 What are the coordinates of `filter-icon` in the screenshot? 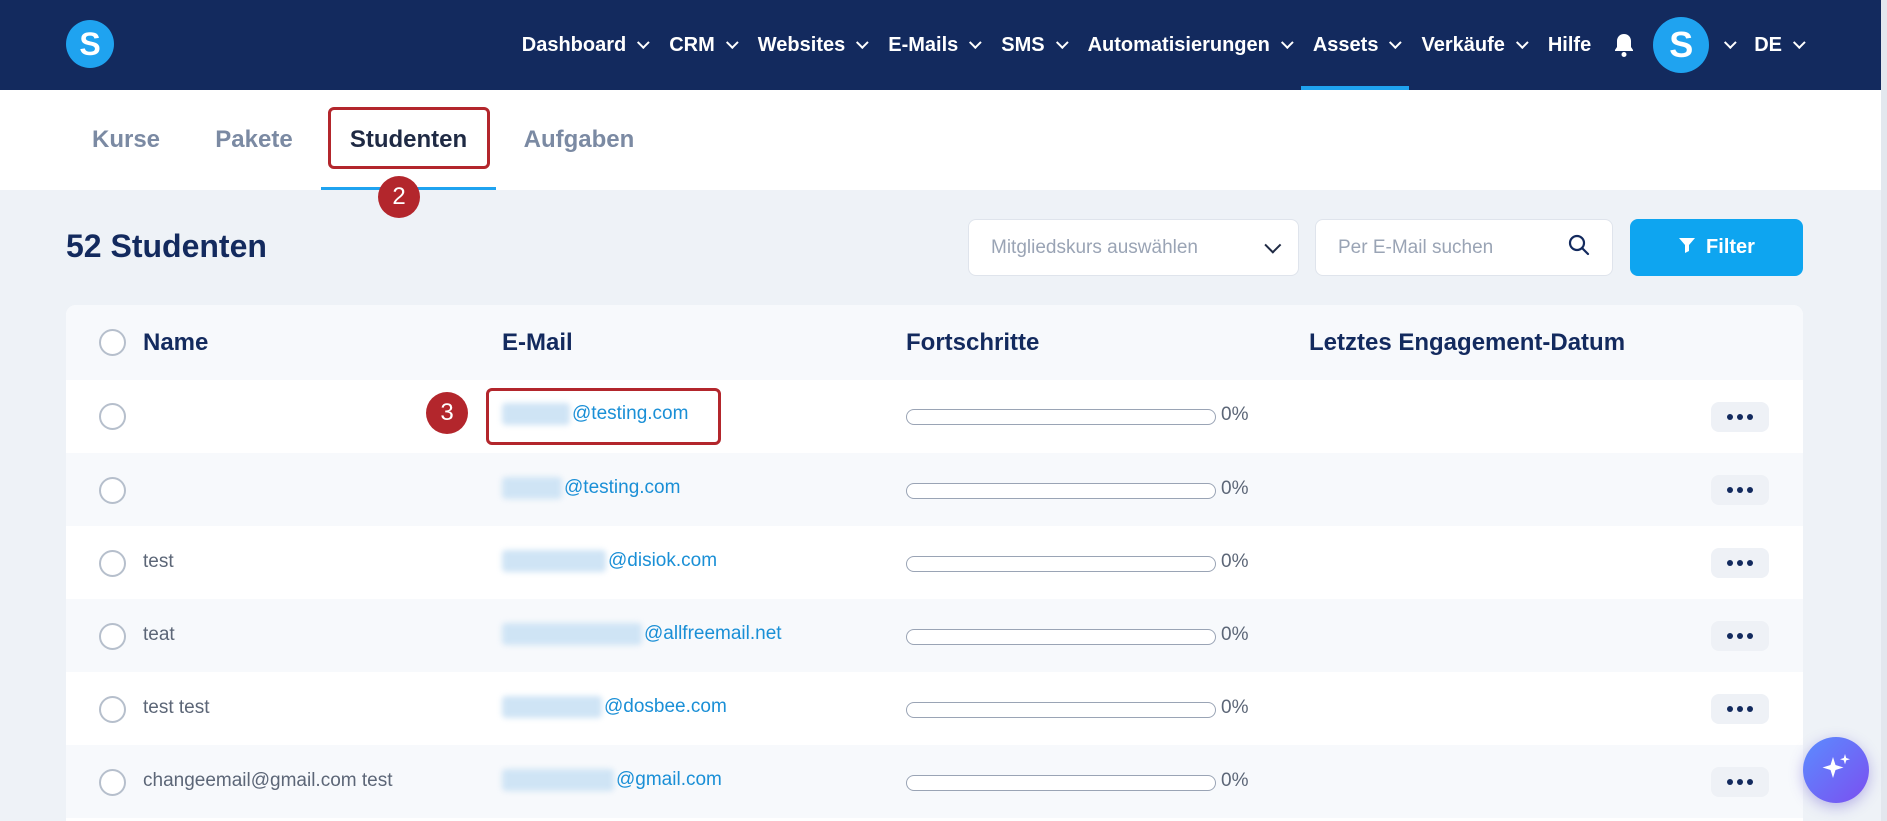 It's located at (1687, 248).